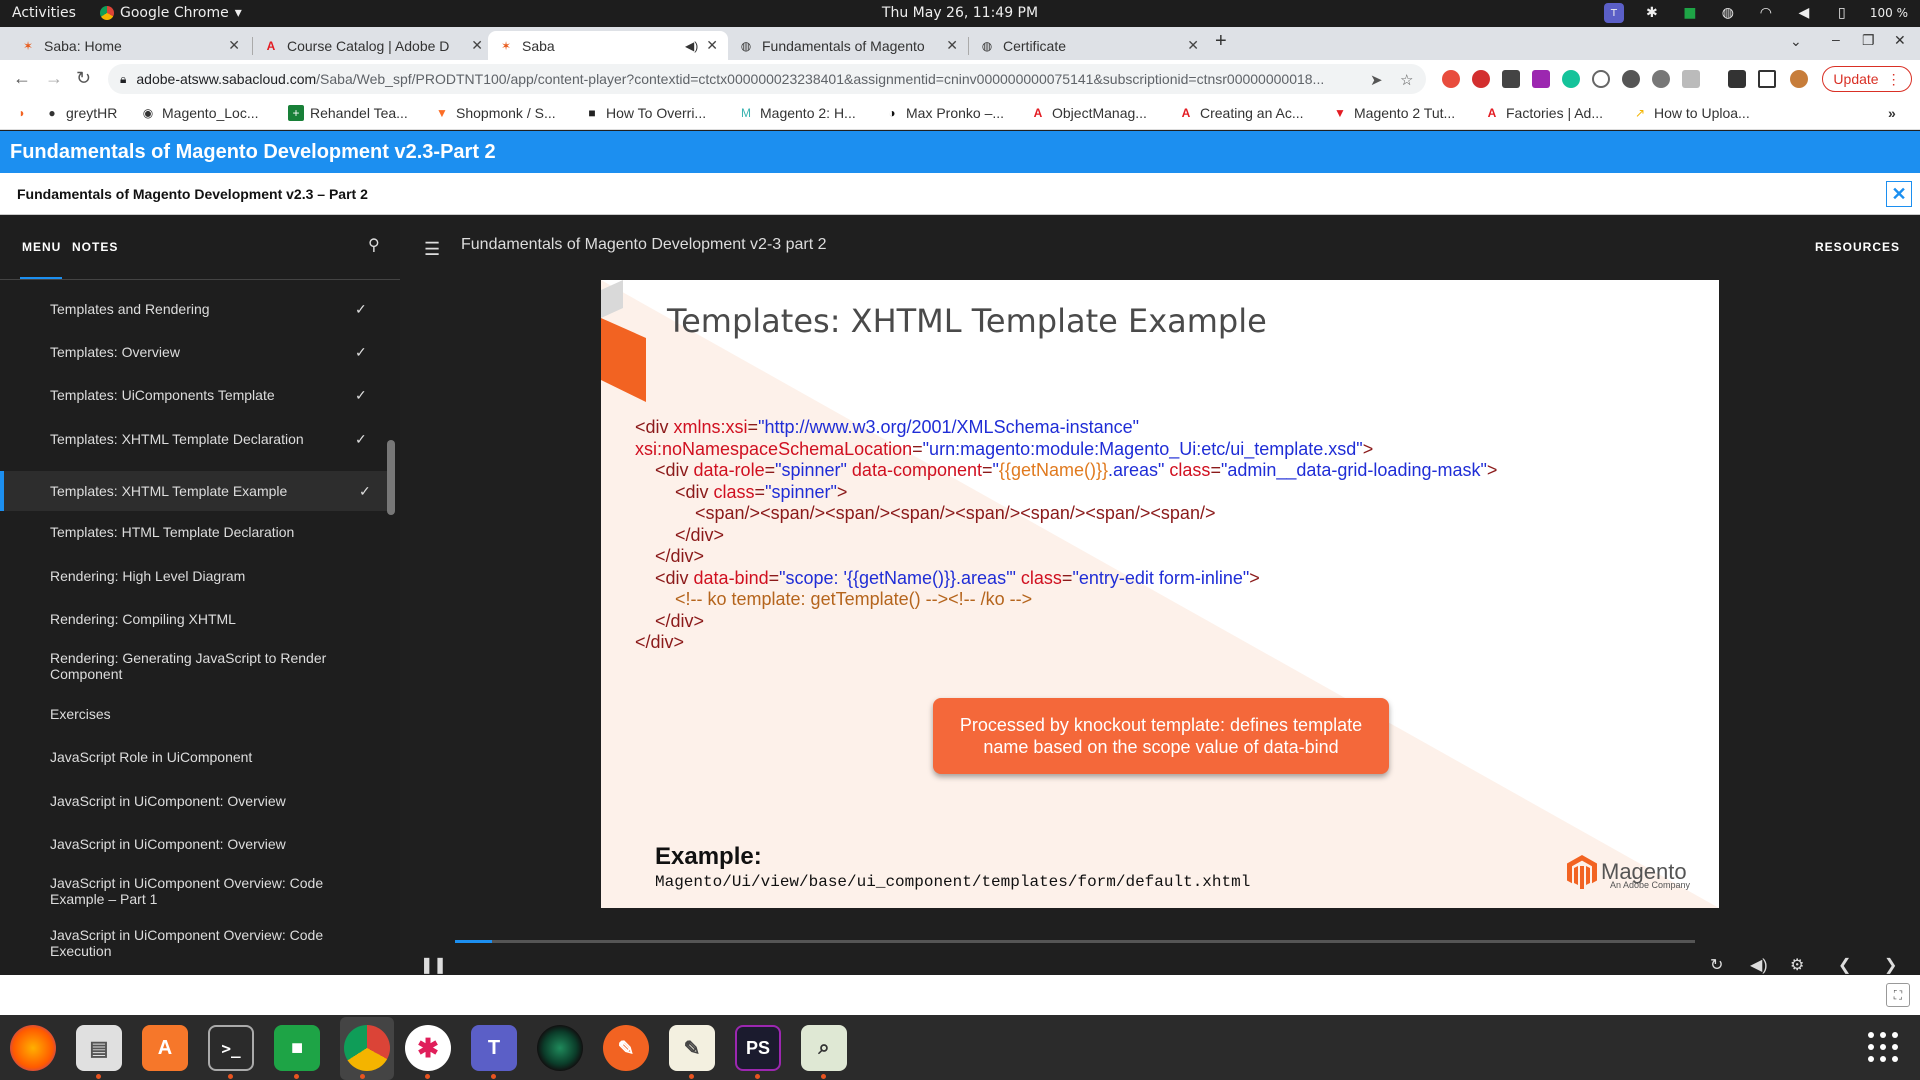 The image size is (1920, 1080). I want to click on software-center-icon: A, so click(165, 1048).